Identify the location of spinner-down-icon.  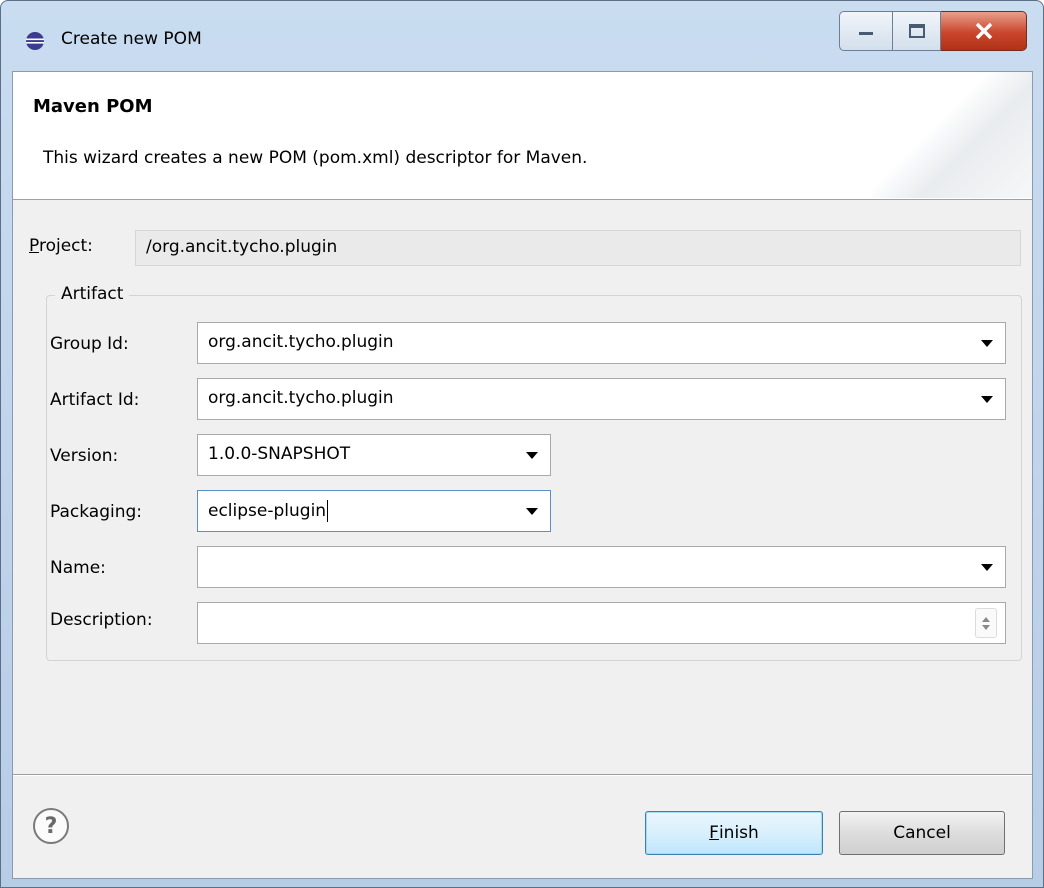
(986, 627).